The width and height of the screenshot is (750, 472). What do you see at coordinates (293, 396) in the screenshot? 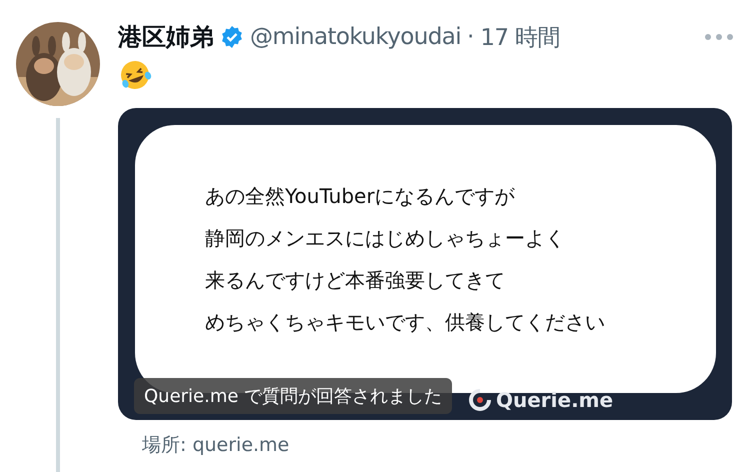
I see `image-caption: Querie.me で質問が回答されました` at bounding box center [293, 396].